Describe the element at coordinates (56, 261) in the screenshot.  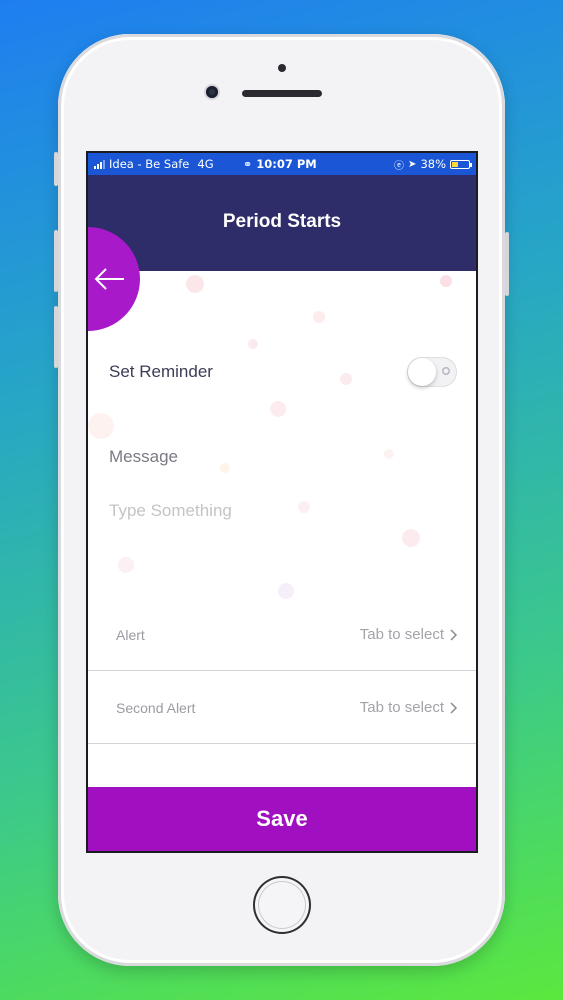
I see `volume-up-button` at that location.